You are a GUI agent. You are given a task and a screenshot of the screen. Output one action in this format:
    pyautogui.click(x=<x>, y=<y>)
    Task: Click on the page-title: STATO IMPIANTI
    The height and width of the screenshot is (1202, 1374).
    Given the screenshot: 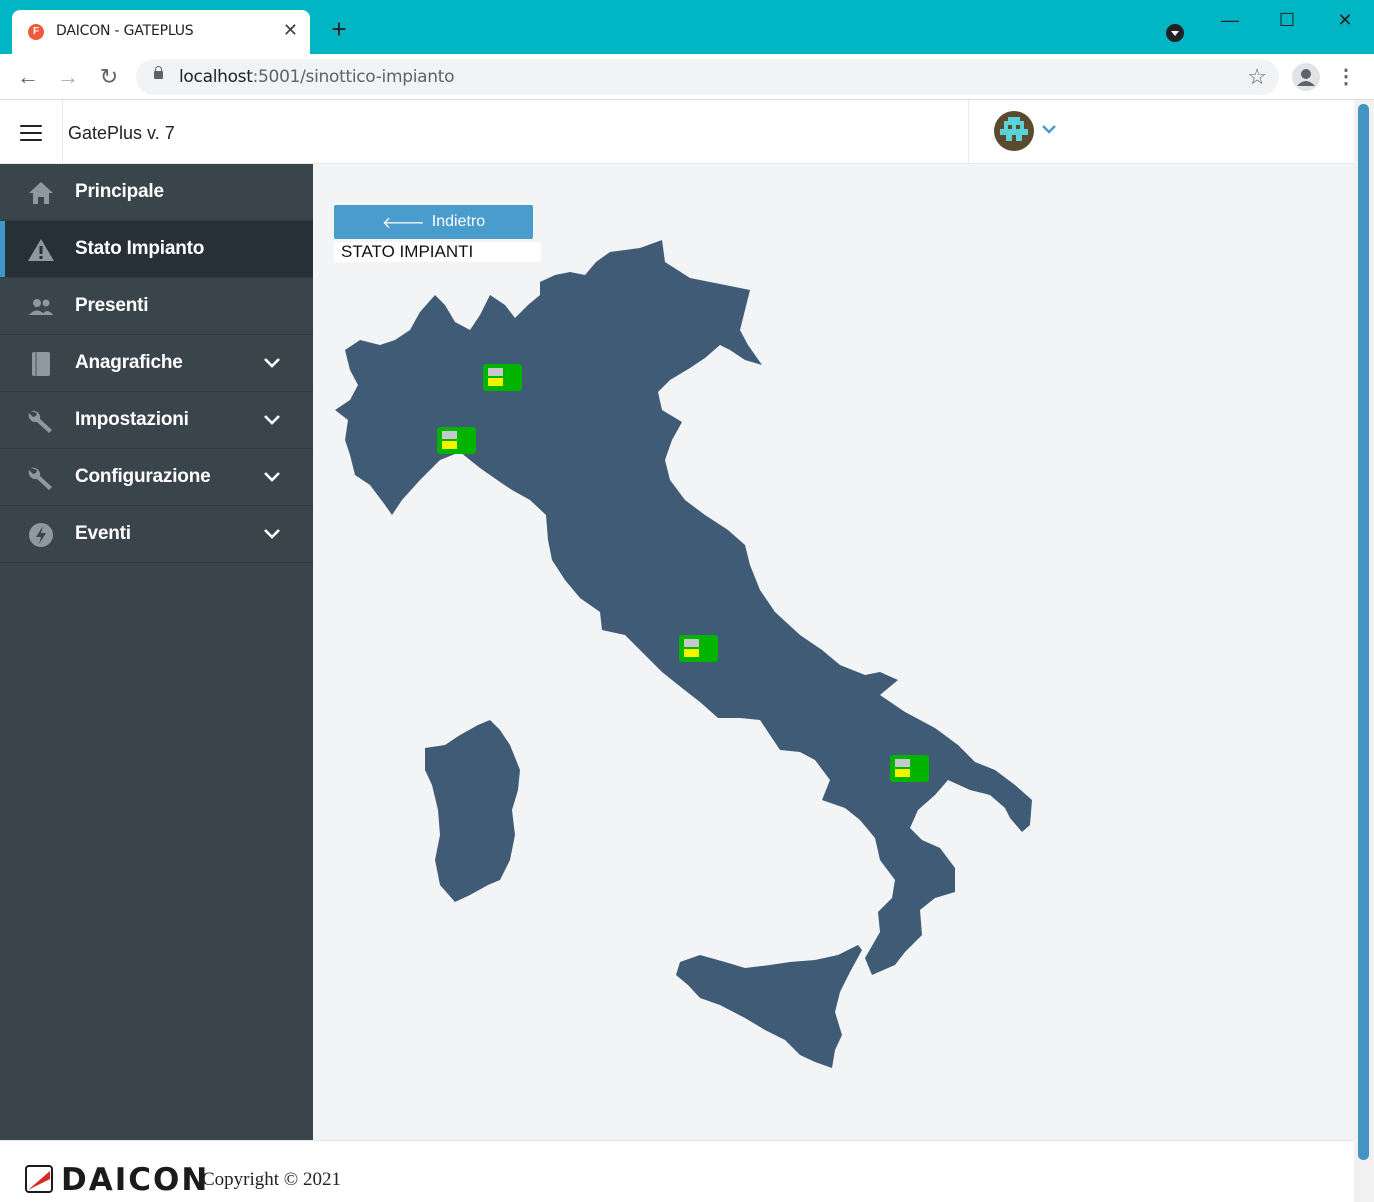 What is the action you would take?
    pyautogui.click(x=437, y=252)
    